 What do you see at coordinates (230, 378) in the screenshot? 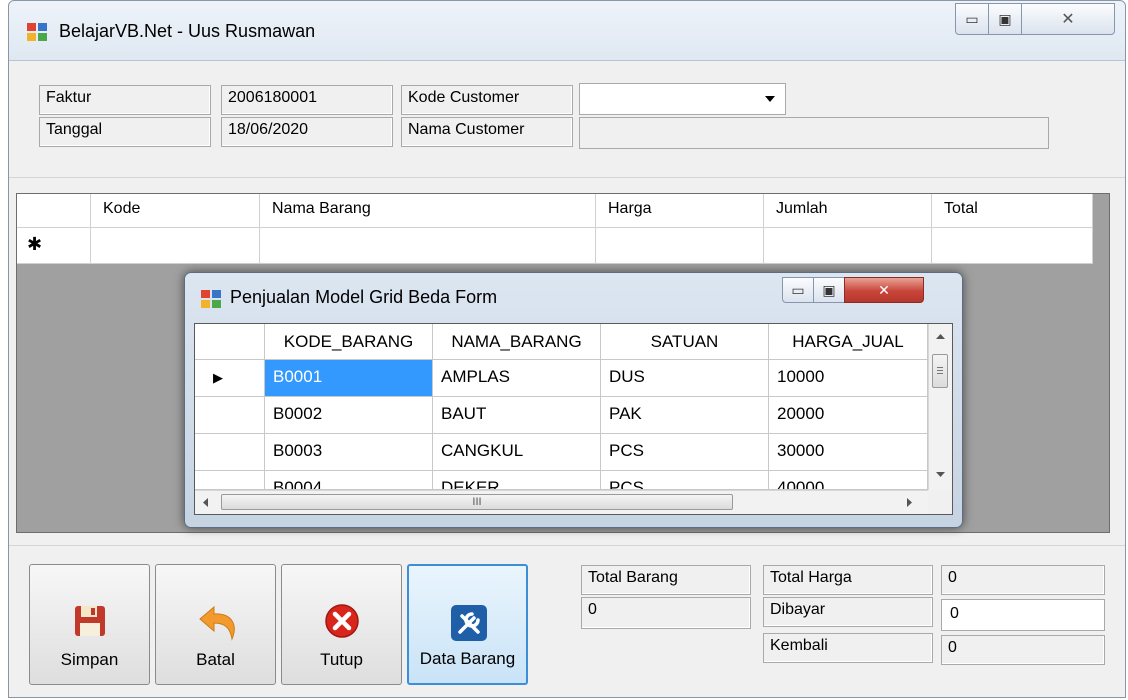
I see `current-row-marker-icon: ▶` at bounding box center [230, 378].